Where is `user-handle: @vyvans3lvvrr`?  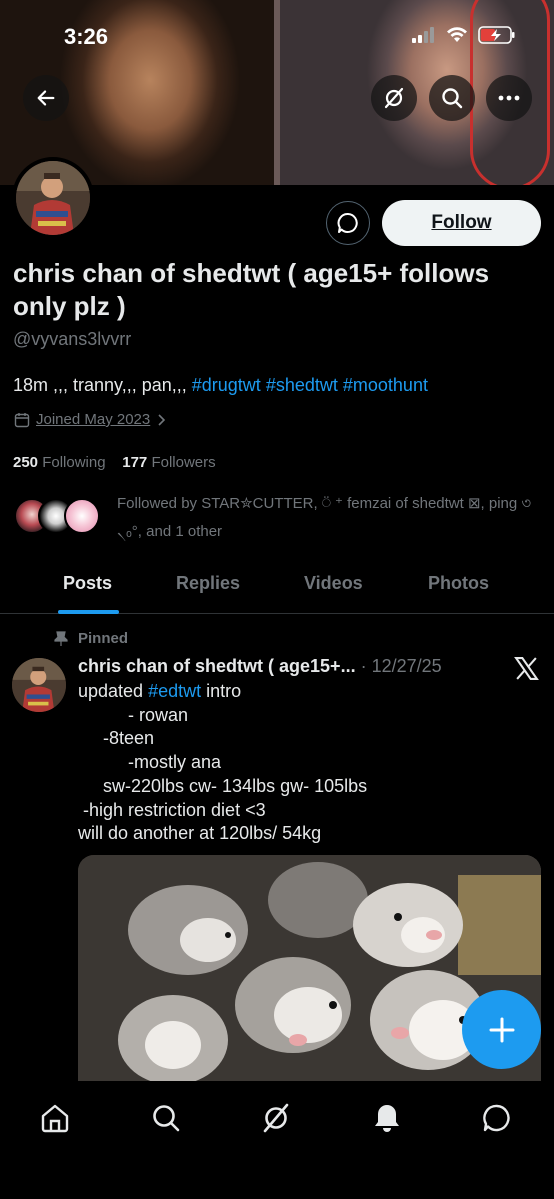 user-handle: @vyvans3lvvrr is located at coordinates (72, 339).